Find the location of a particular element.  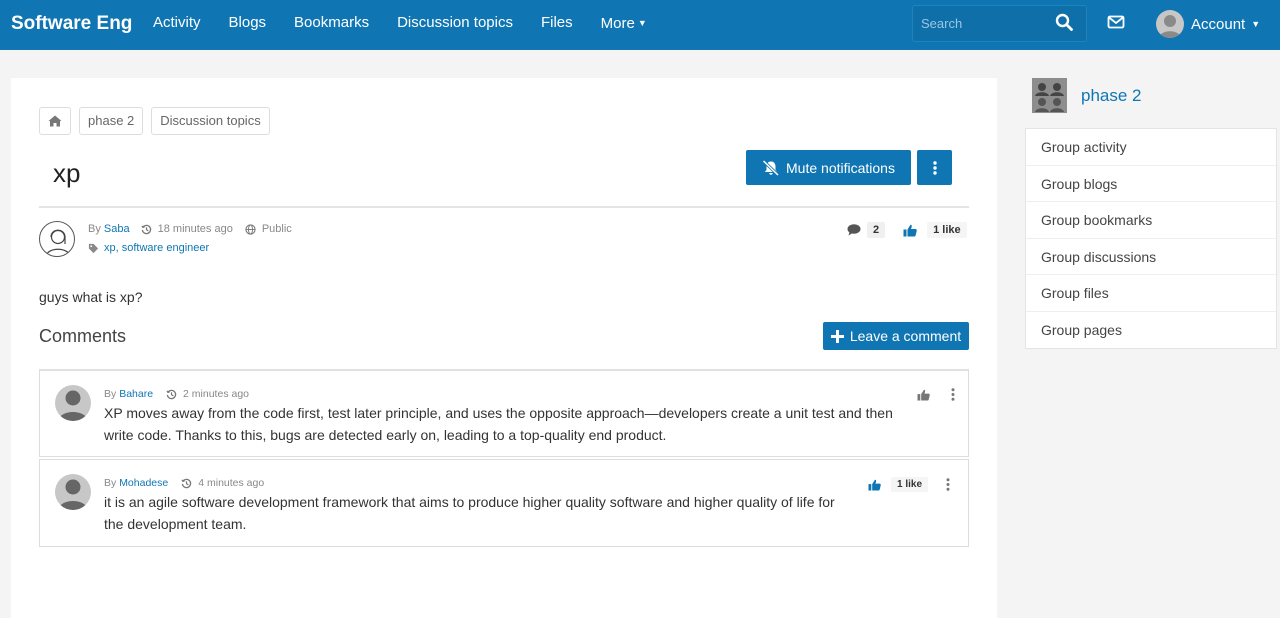

comment-time: 2 minutes ago is located at coordinates (216, 394).